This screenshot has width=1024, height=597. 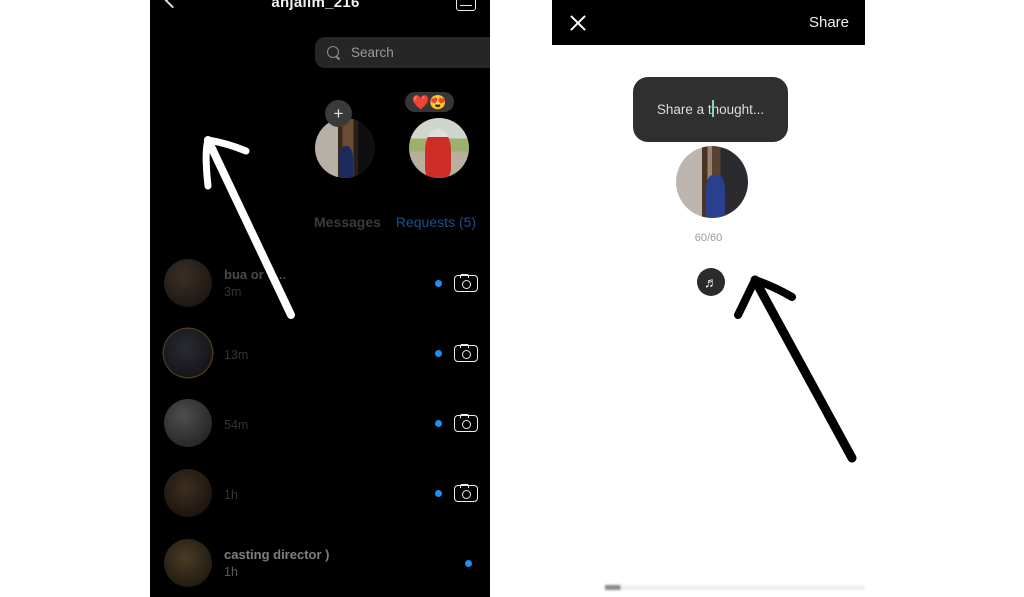 What do you see at coordinates (372, 52) in the screenshot?
I see `search-placeholder: Search` at bounding box center [372, 52].